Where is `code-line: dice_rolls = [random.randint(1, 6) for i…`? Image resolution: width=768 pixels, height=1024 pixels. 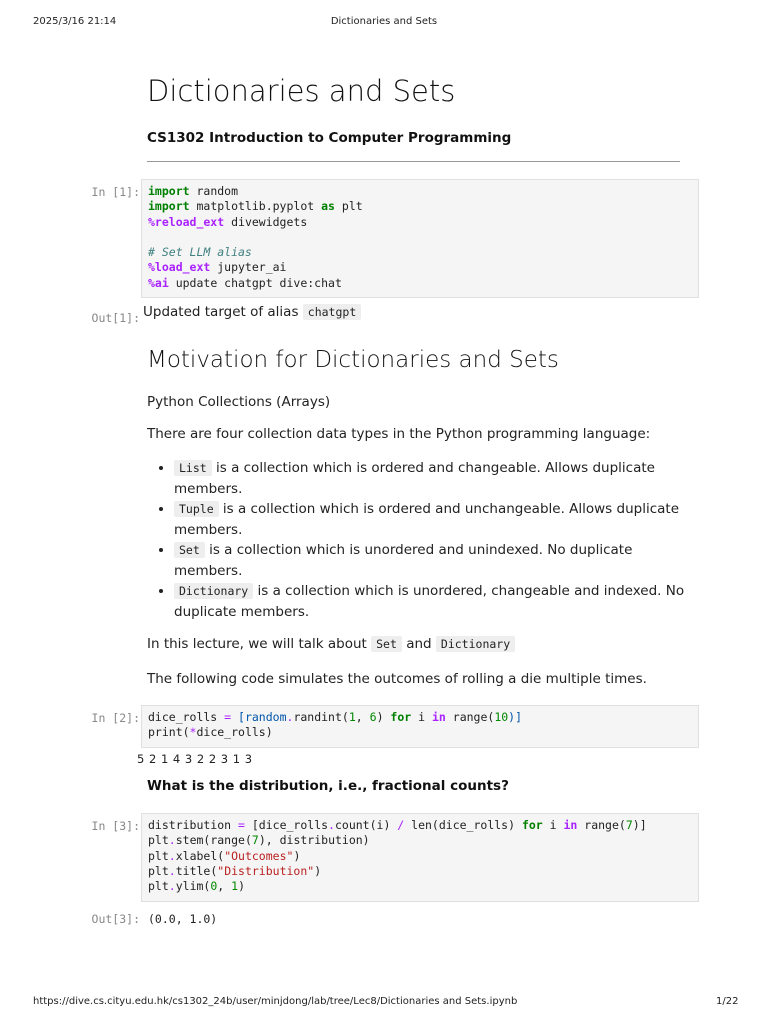 code-line: dice_rolls = [random.randint(1, 6) for i… is located at coordinates (420, 717).